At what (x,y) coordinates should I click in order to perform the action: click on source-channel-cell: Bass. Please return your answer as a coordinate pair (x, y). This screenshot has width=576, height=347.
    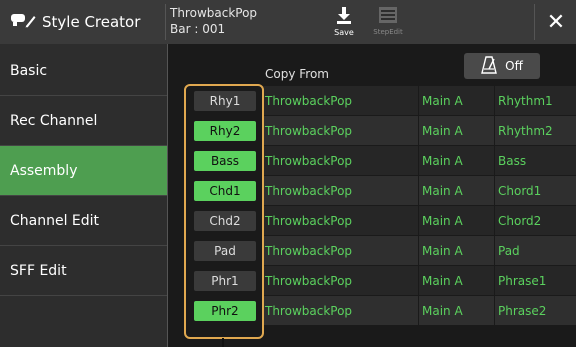
    Looking at the image, I should click on (535, 160).